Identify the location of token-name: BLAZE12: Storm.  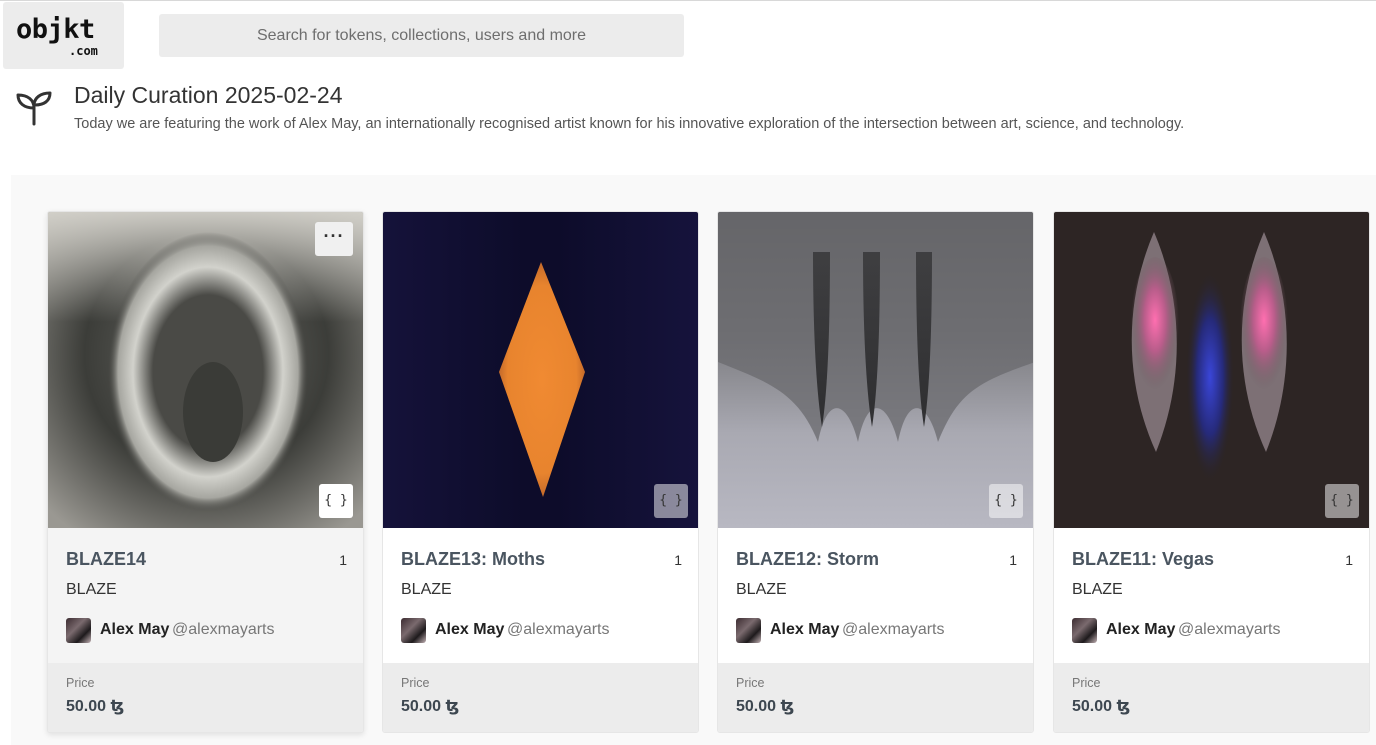
(807, 559).